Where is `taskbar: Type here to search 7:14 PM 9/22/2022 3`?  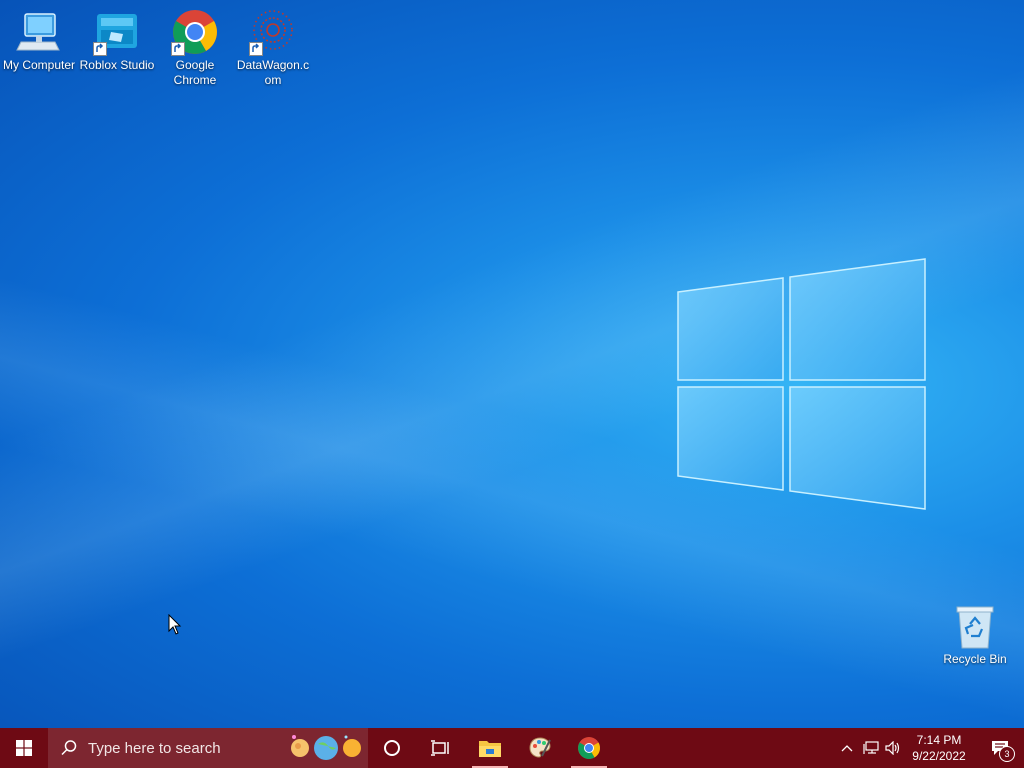
taskbar: Type here to search 7:14 PM 9/22/2022 3 is located at coordinates (512, 748).